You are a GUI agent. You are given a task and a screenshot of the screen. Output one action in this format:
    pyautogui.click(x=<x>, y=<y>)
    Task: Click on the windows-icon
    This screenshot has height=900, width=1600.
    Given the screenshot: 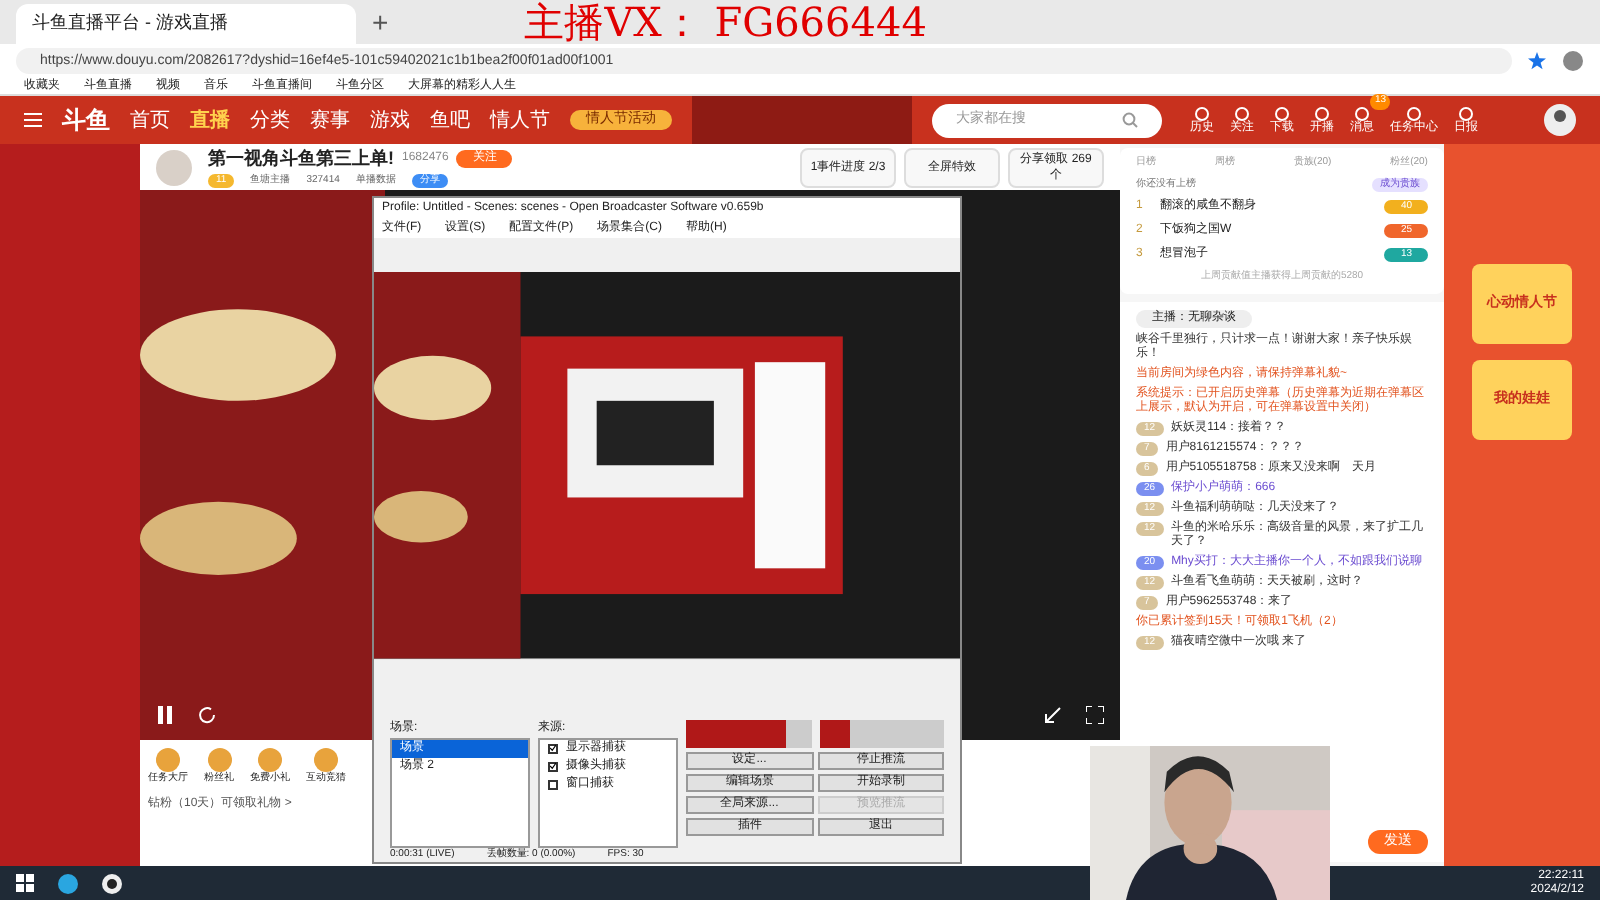 What is the action you would take?
    pyautogui.click(x=25, y=883)
    